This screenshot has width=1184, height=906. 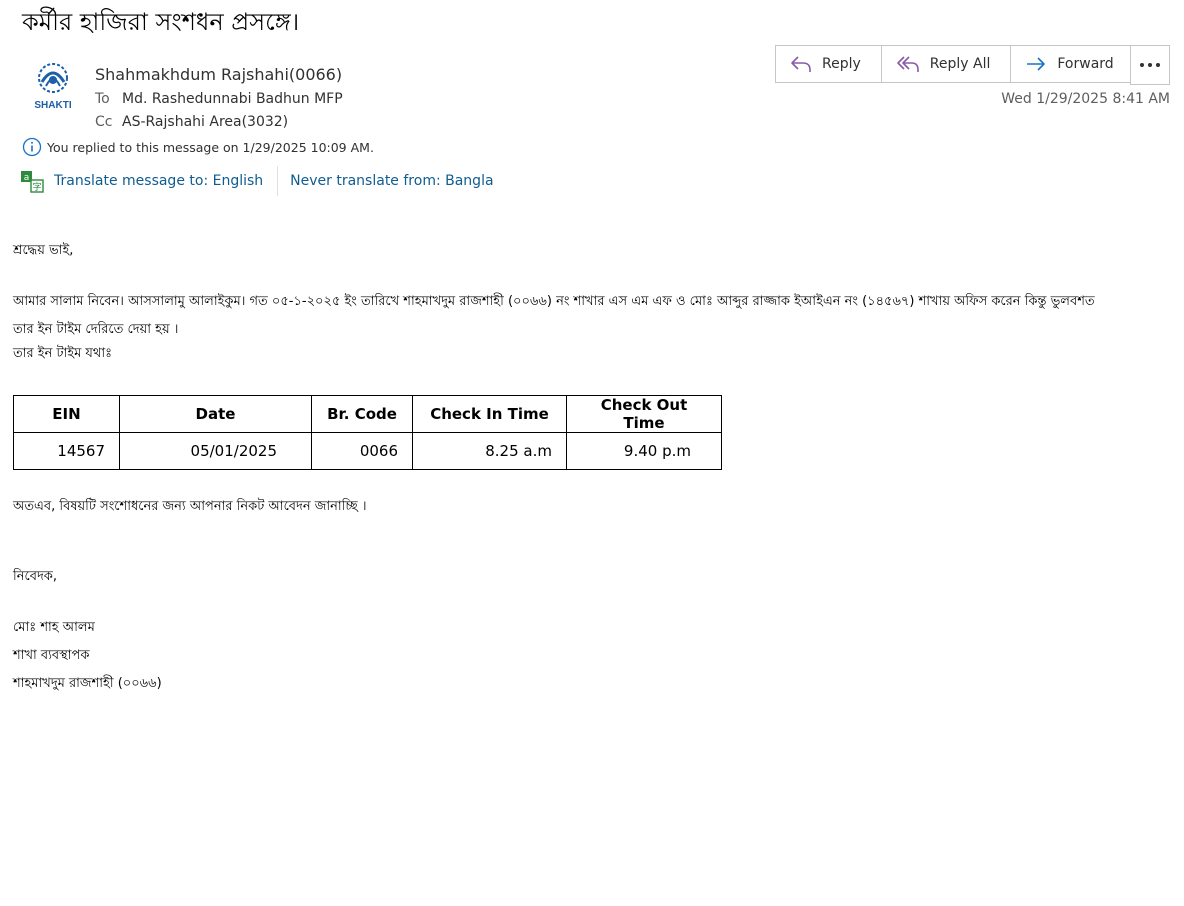 What do you see at coordinates (278, 181) in the screenshot?
I see `translate-divider` at bounding box center [278, 181].